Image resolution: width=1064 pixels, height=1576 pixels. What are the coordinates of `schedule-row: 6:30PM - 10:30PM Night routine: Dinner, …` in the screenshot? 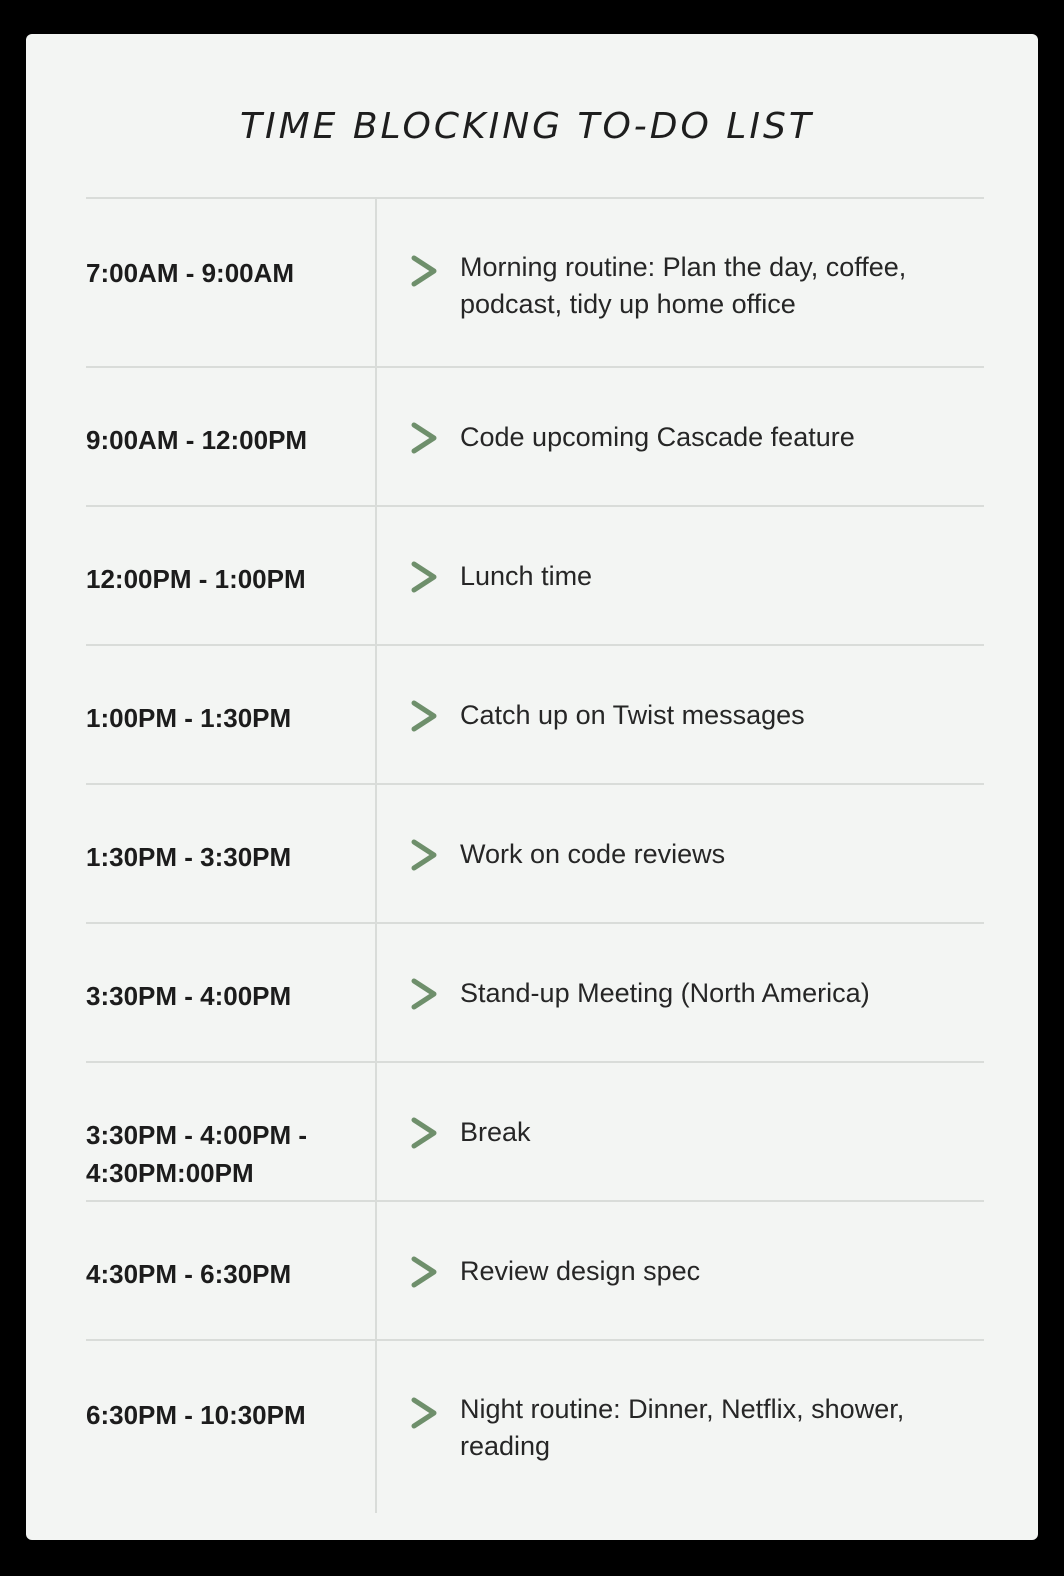 It's located at (535, 1424).